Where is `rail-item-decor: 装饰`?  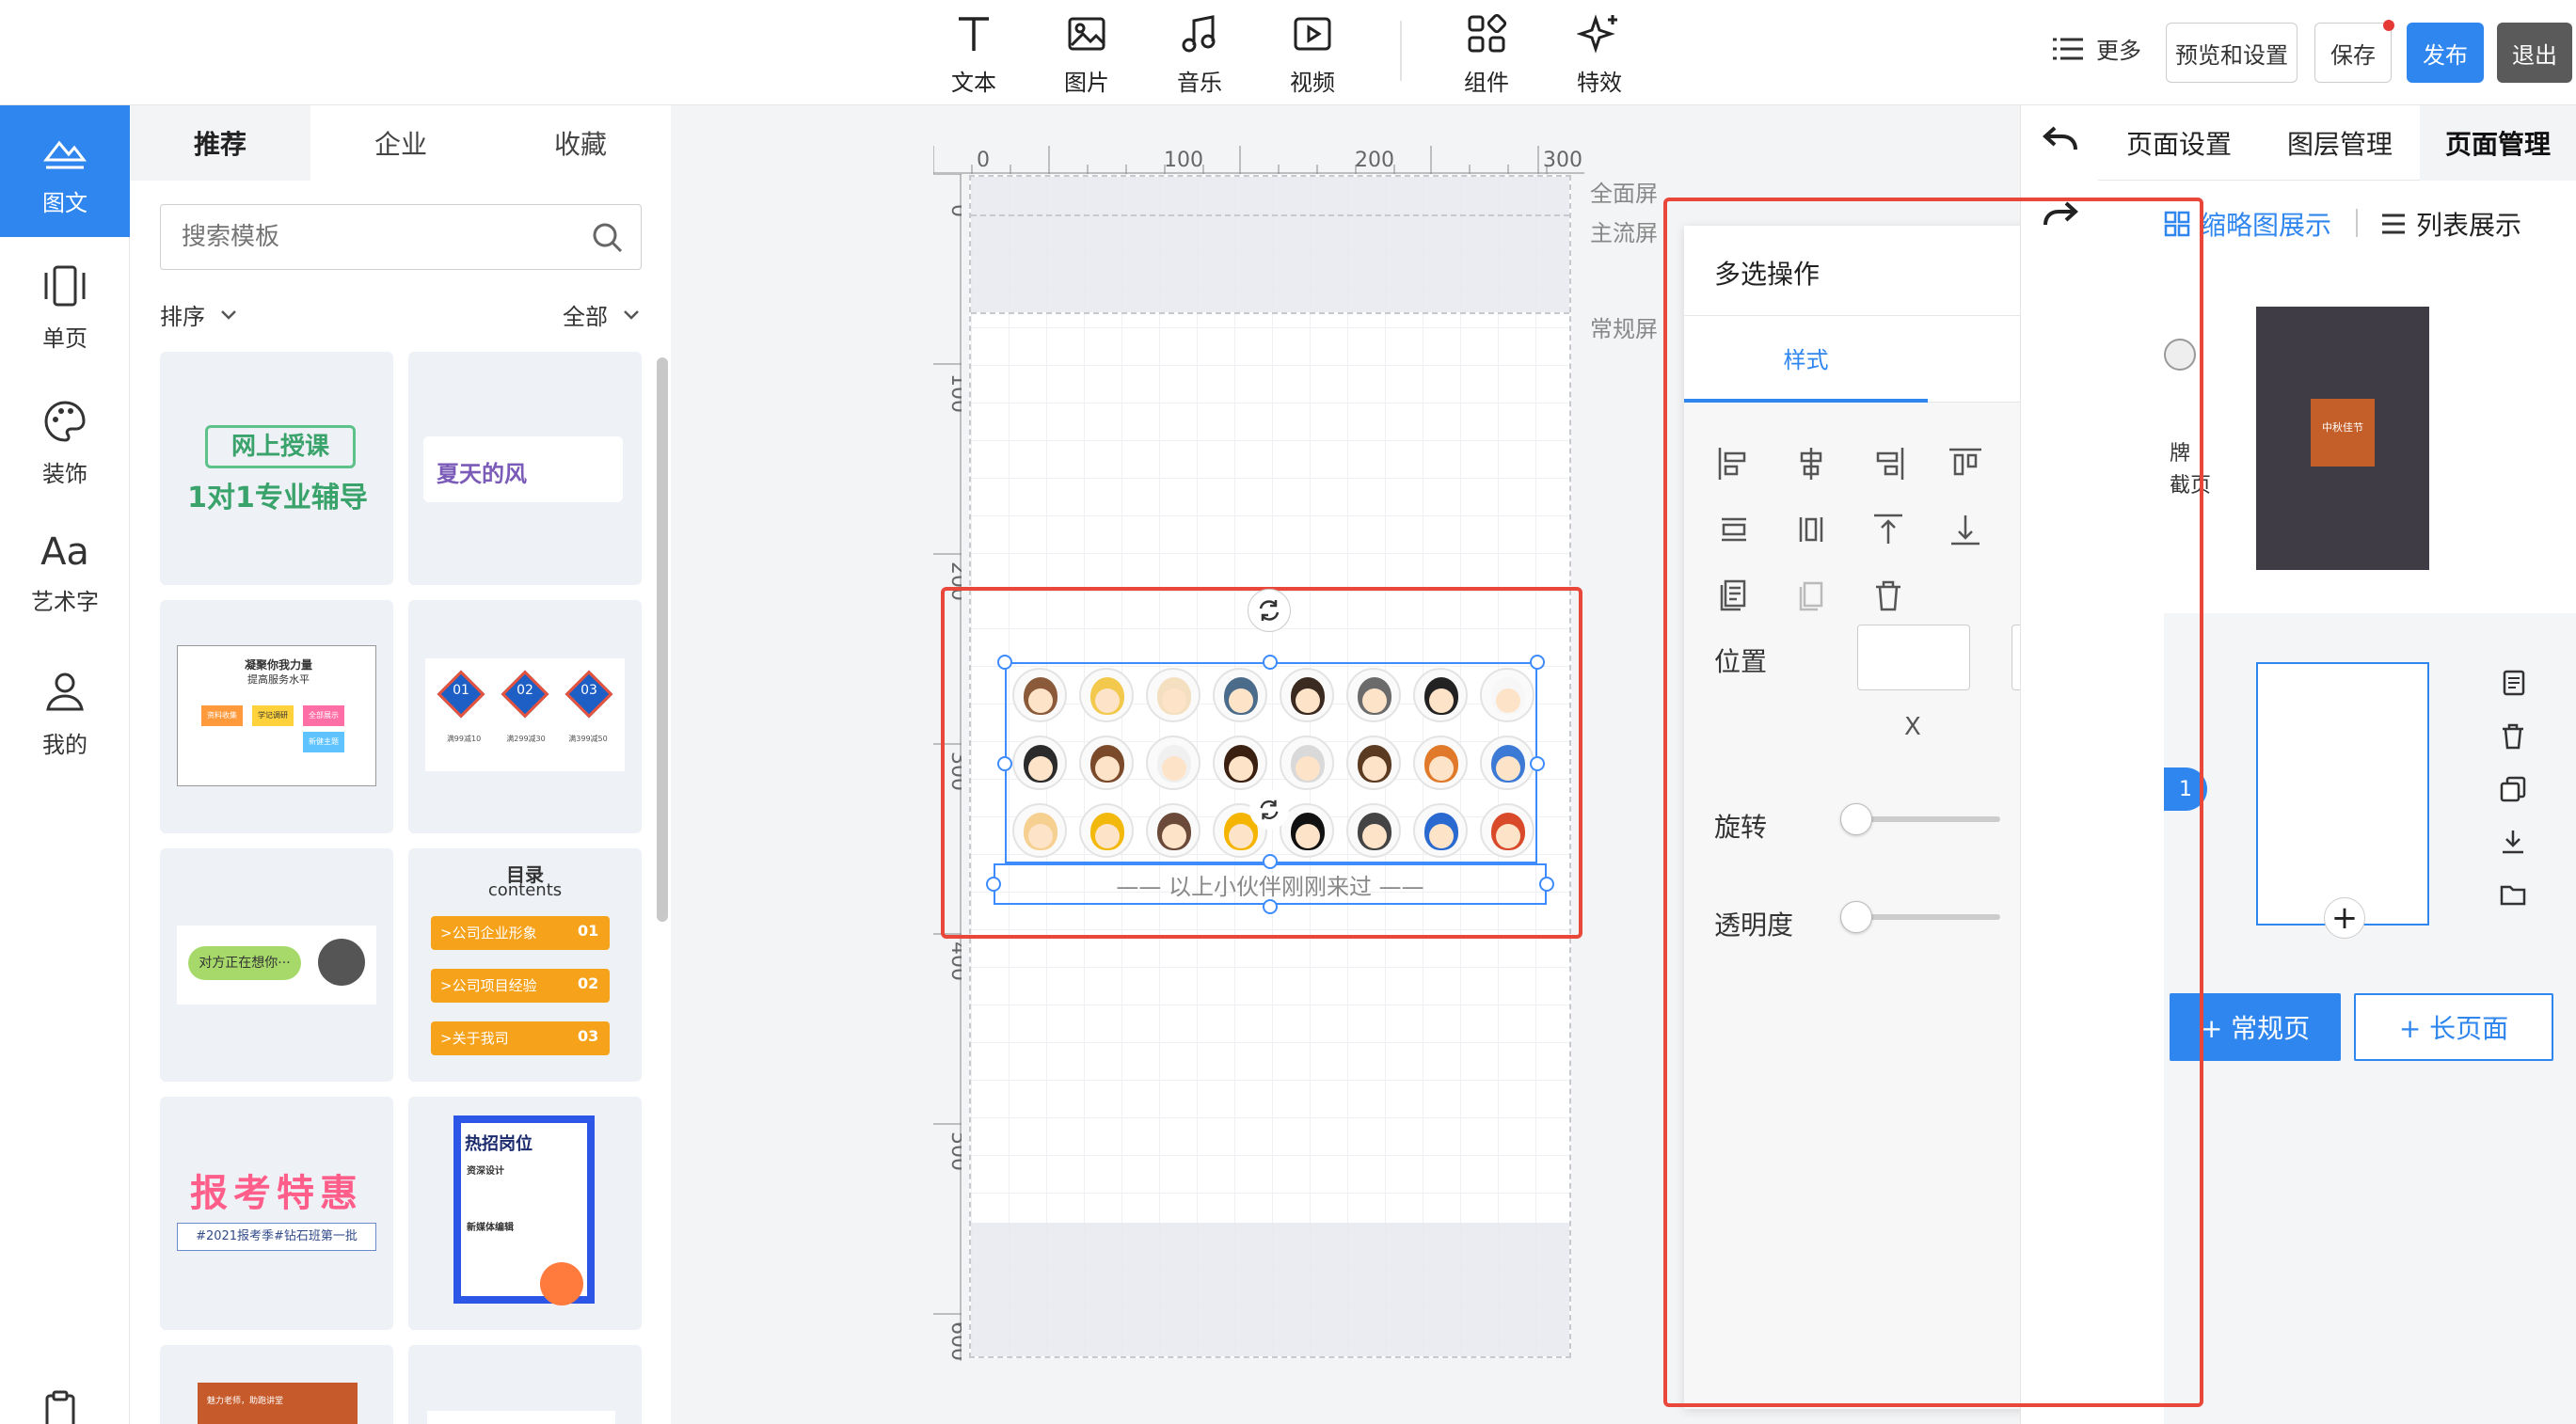 rail-item-decor: 装饰 is located at coordinates (65, 442).